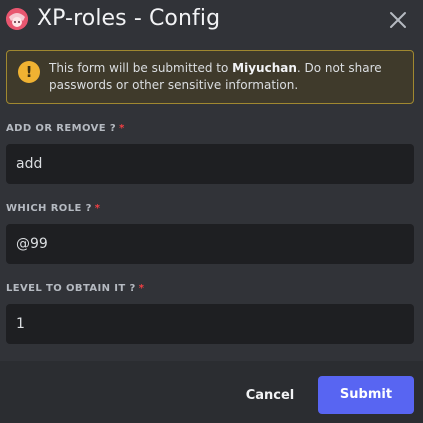  What do you see at coordinates (264, 68) in the screenshot?
I see `warning-app-name: Miyuchan` at bounding box center [264, 68].